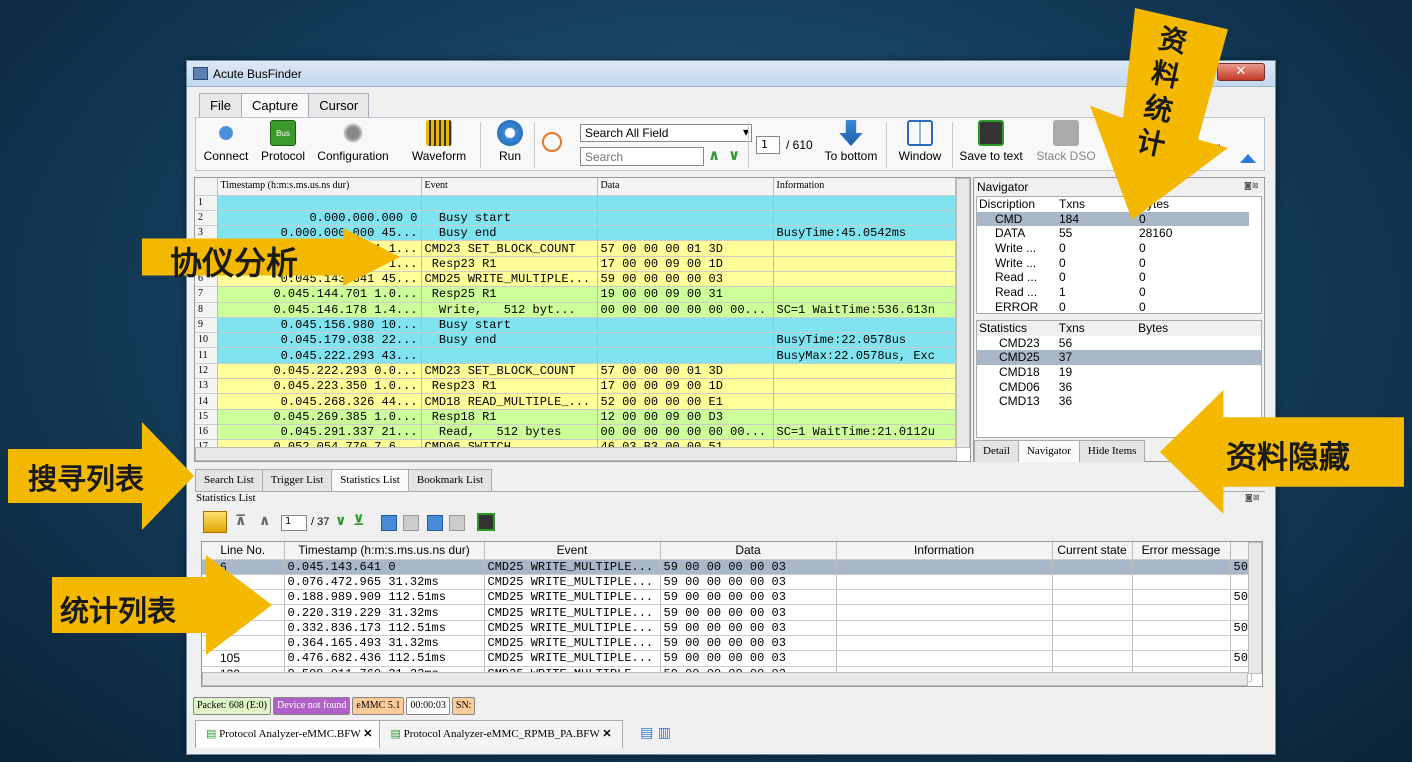 This screenshot has height=762, width=1412. I want to click on stat-timestamp-header: Timestamp (h:m:s.ms.us.ns dur), so click(384, 551).